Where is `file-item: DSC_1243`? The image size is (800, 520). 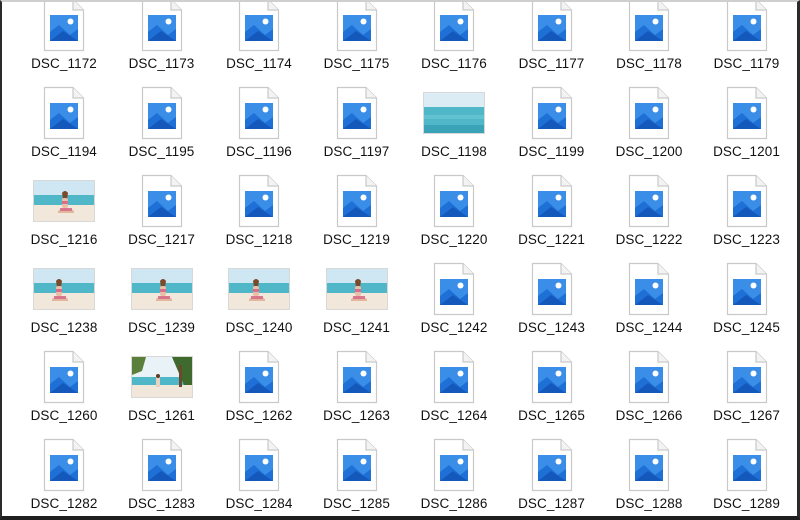 file-item: DSC_1243 is located at coordinates (552, 300).